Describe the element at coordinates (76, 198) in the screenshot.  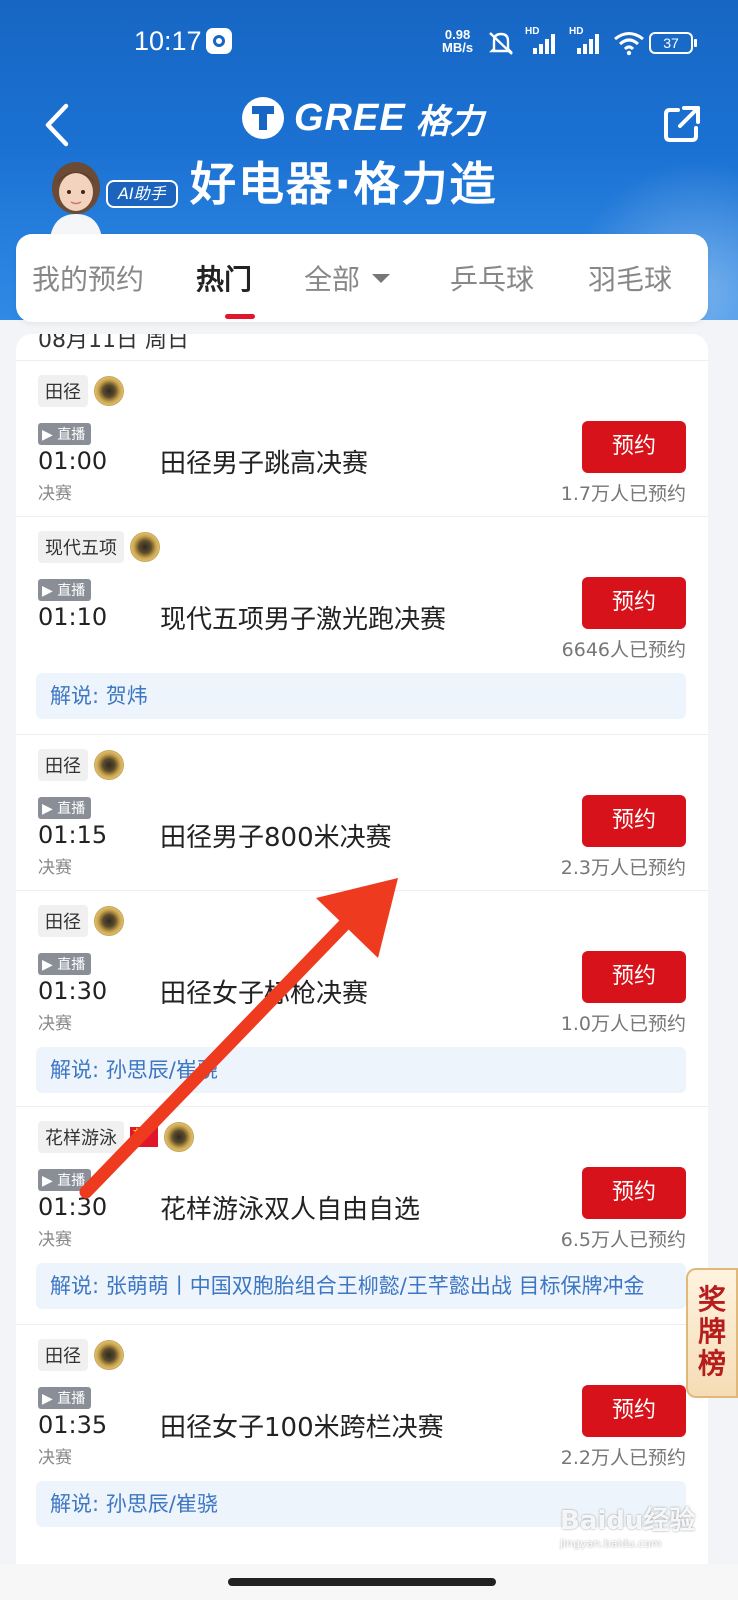
I see `ai-avatar` at that location.